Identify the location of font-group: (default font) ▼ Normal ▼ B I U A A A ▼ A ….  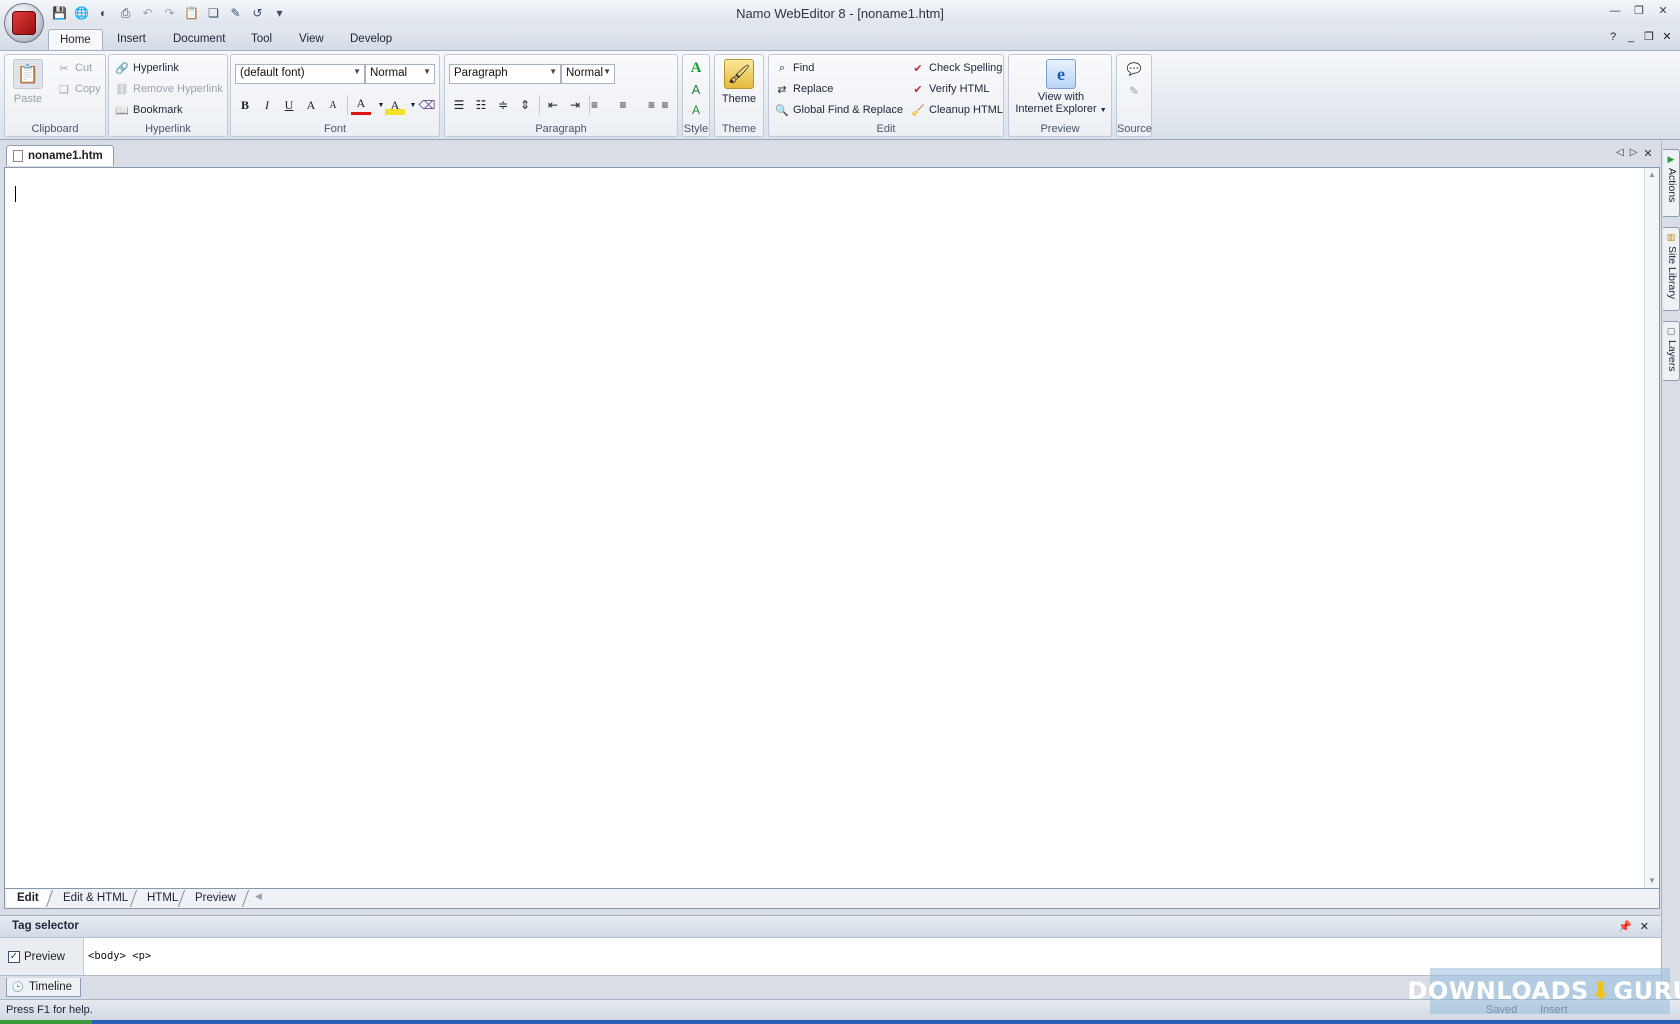
(335, 95).